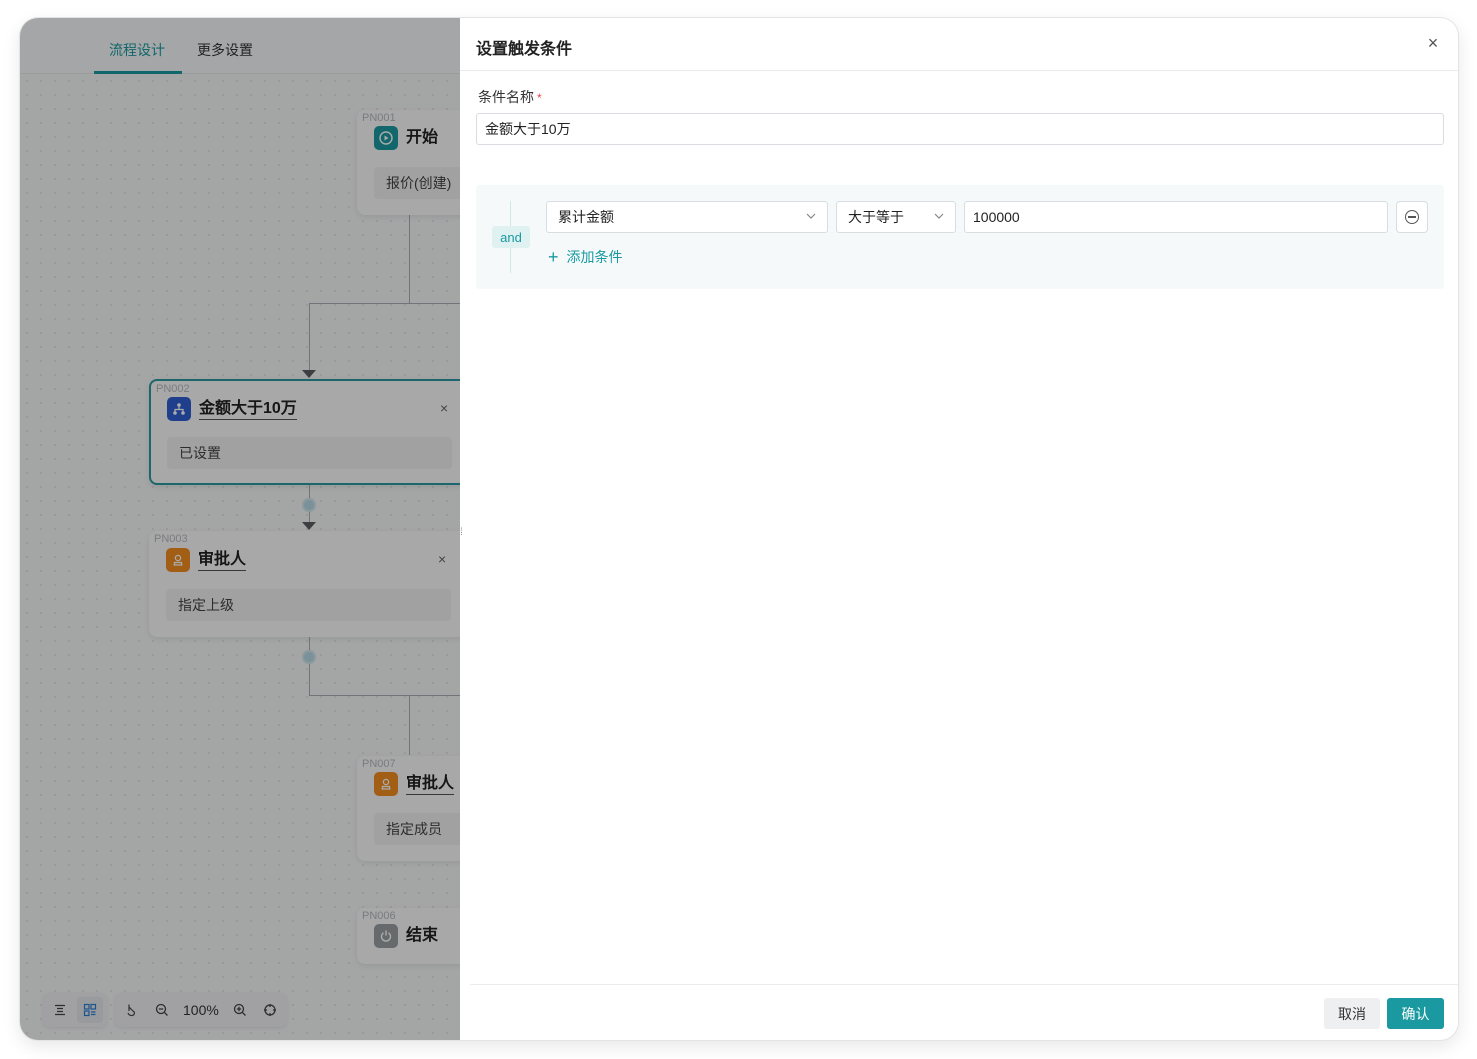  What do you see at coordinates (464, 537) in the screenshot?
I see `resize-handle-icon: ⁞` at bounding box center [464, 537].